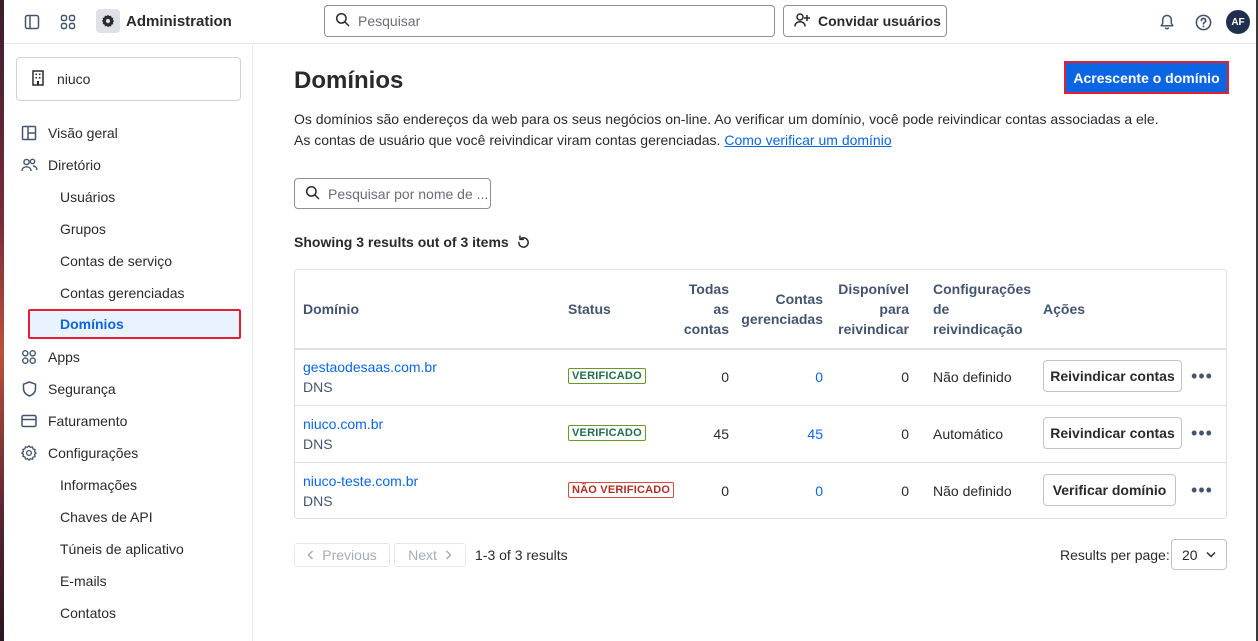 The image size is (1258, 641). Describe the element at coordinates (29, 453) in the screenshot. I see `gear-icon` at that location.